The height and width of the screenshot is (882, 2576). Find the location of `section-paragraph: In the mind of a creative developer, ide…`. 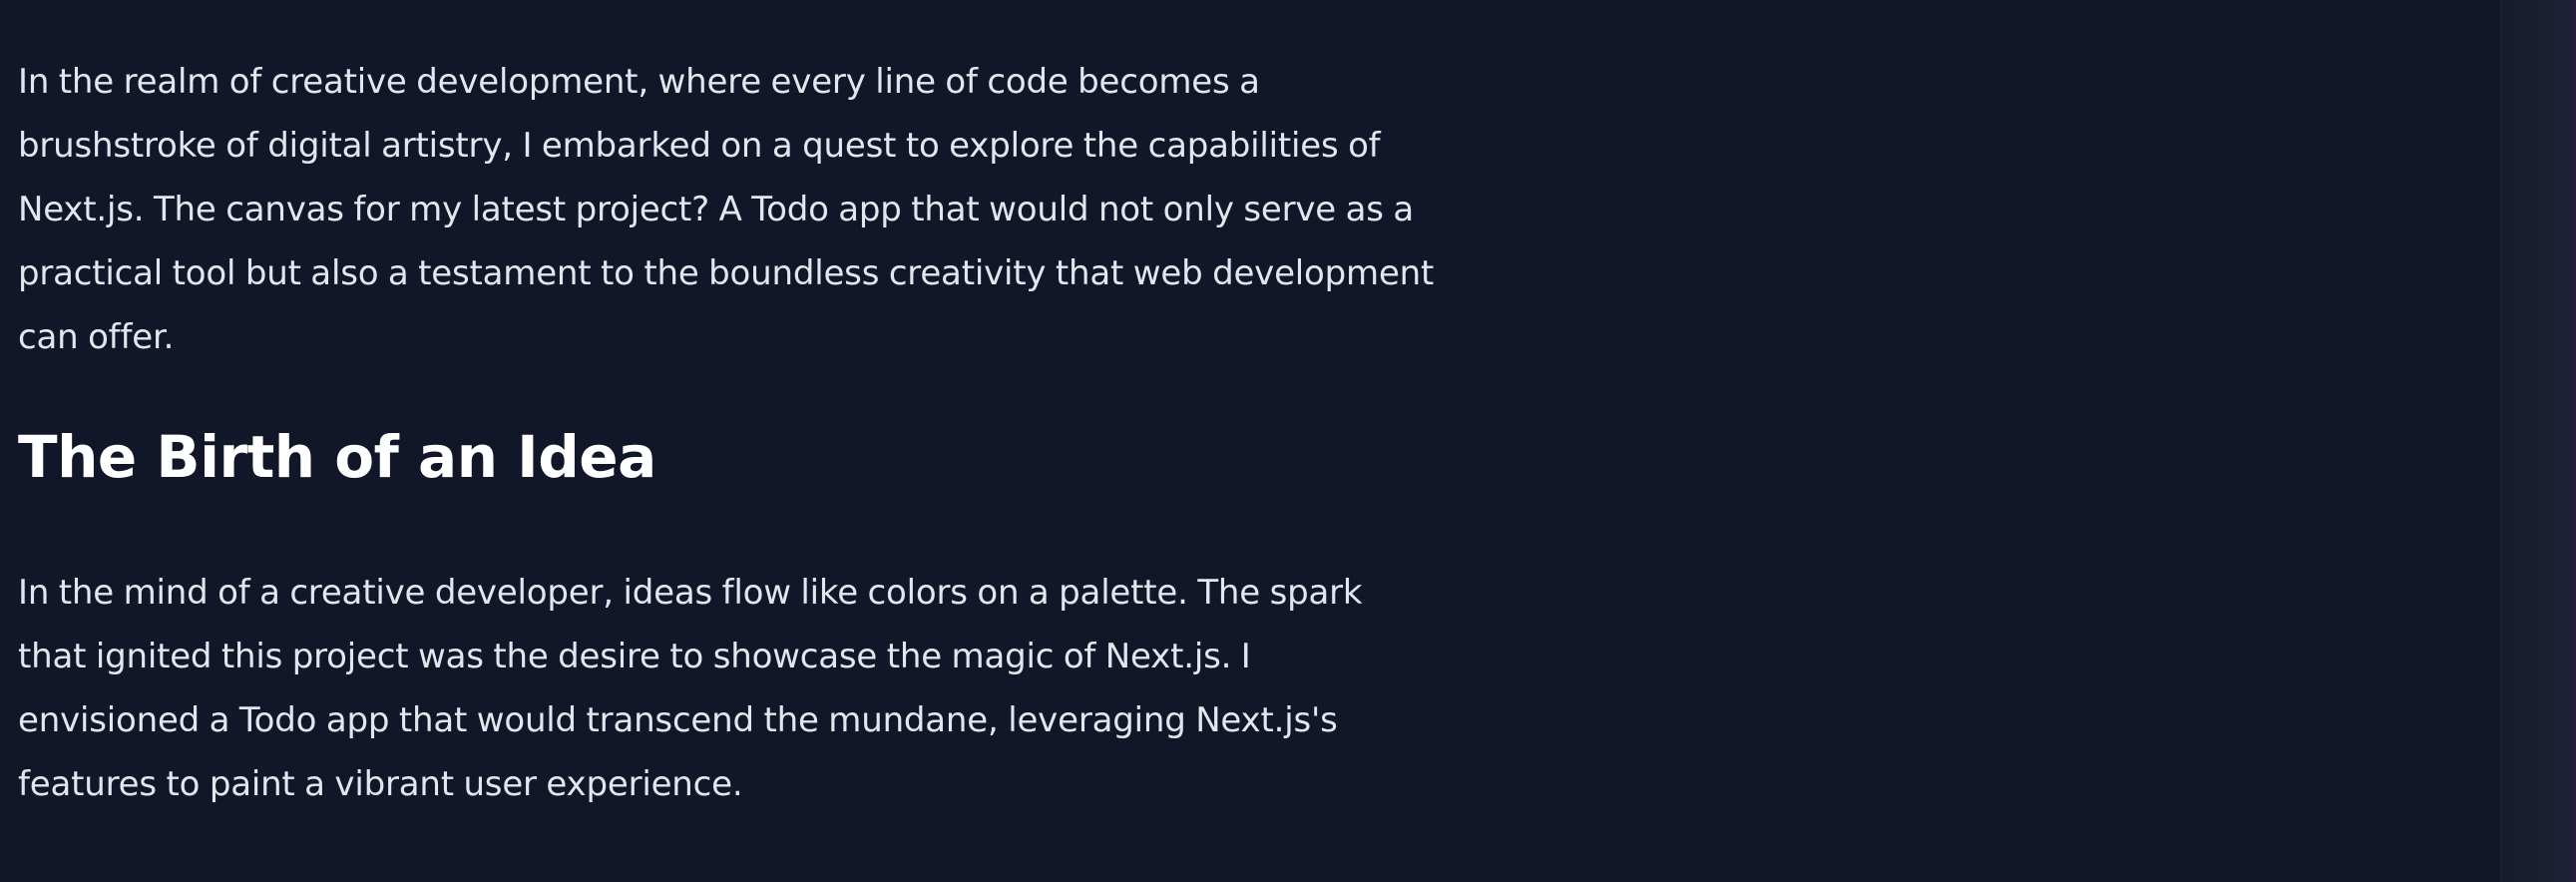

section-paragraph: In the mind of a creative developer, ide… is located at coordinates (690, 688).